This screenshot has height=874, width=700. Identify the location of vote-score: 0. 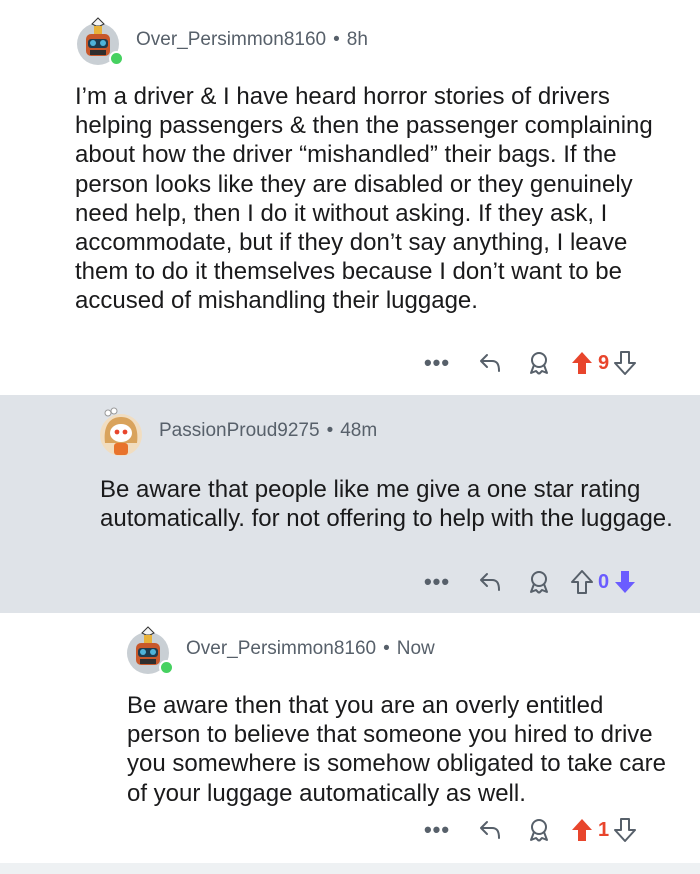
(604, 581).